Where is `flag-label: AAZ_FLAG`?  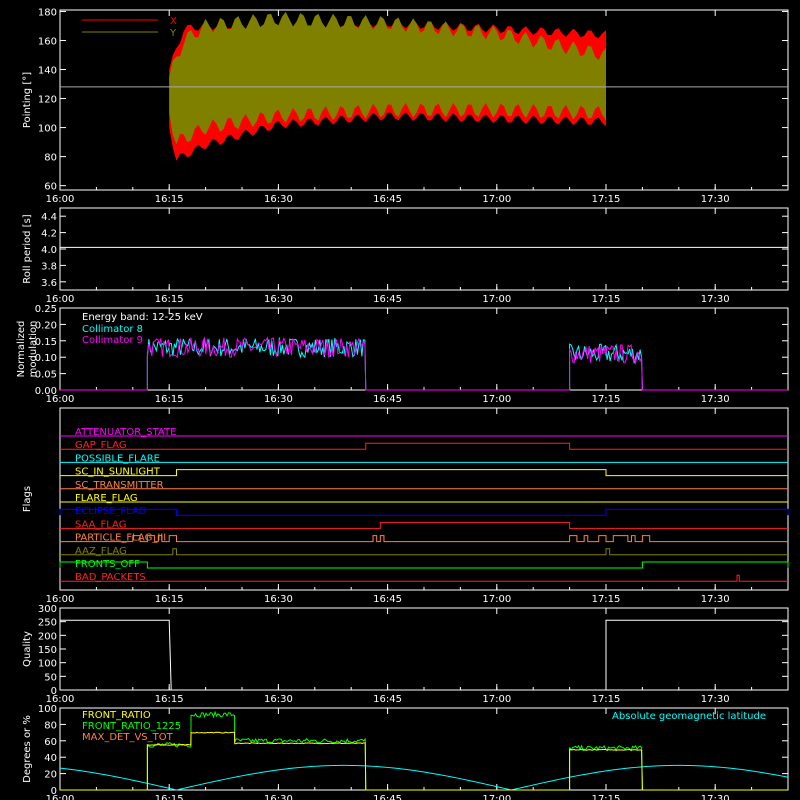 flag-label: AAZ_FLAG is located at coordinates (101, 551).